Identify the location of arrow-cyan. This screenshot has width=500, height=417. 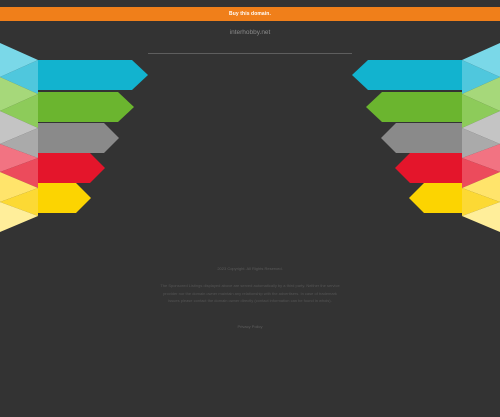
(93, 75).